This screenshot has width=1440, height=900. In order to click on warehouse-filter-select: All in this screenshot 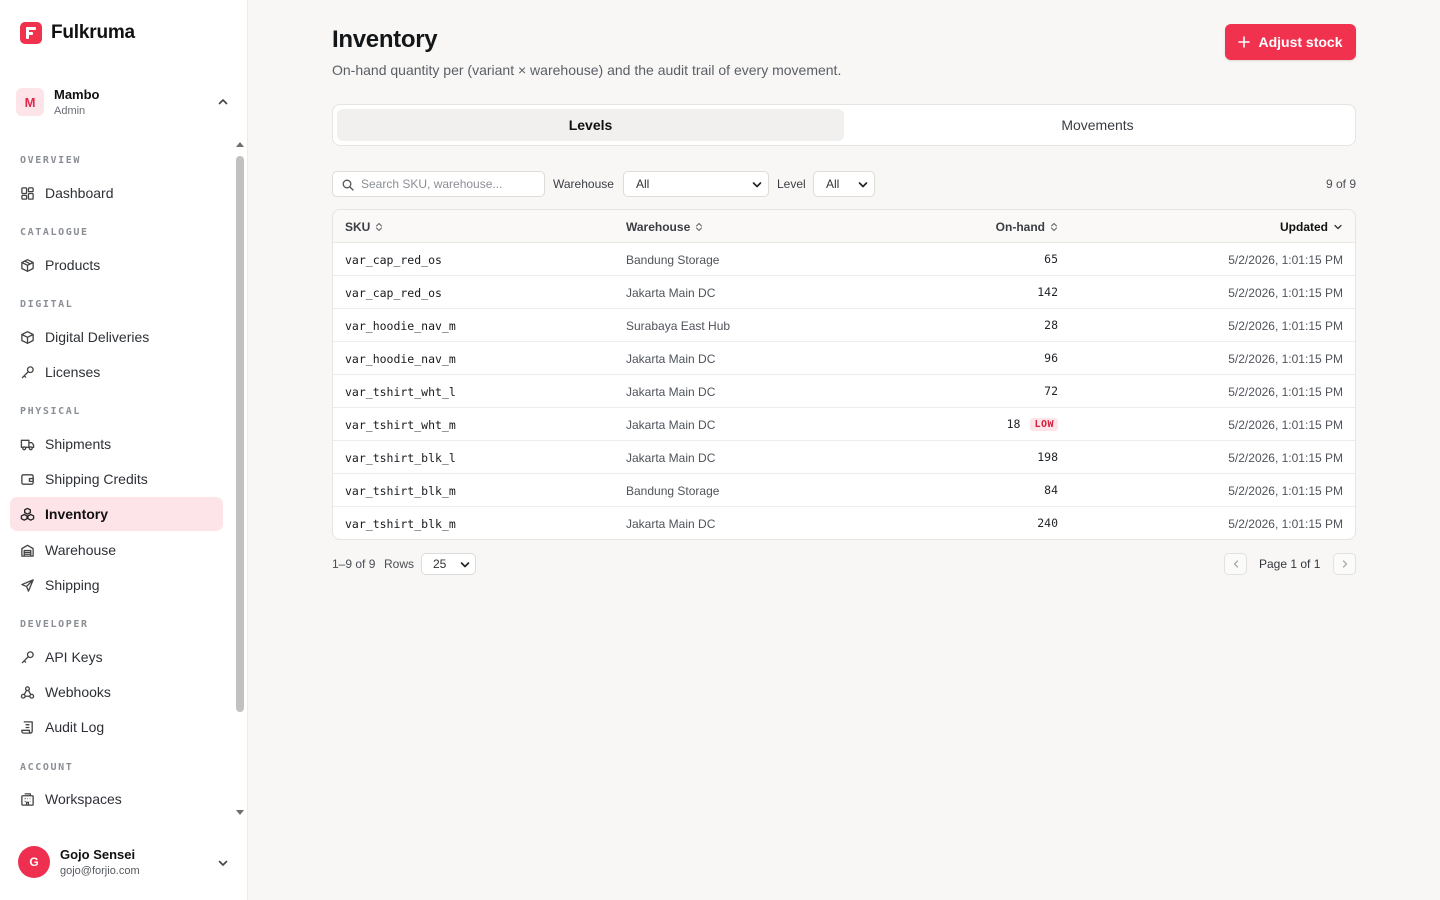, I will do `click(696, 184)`.